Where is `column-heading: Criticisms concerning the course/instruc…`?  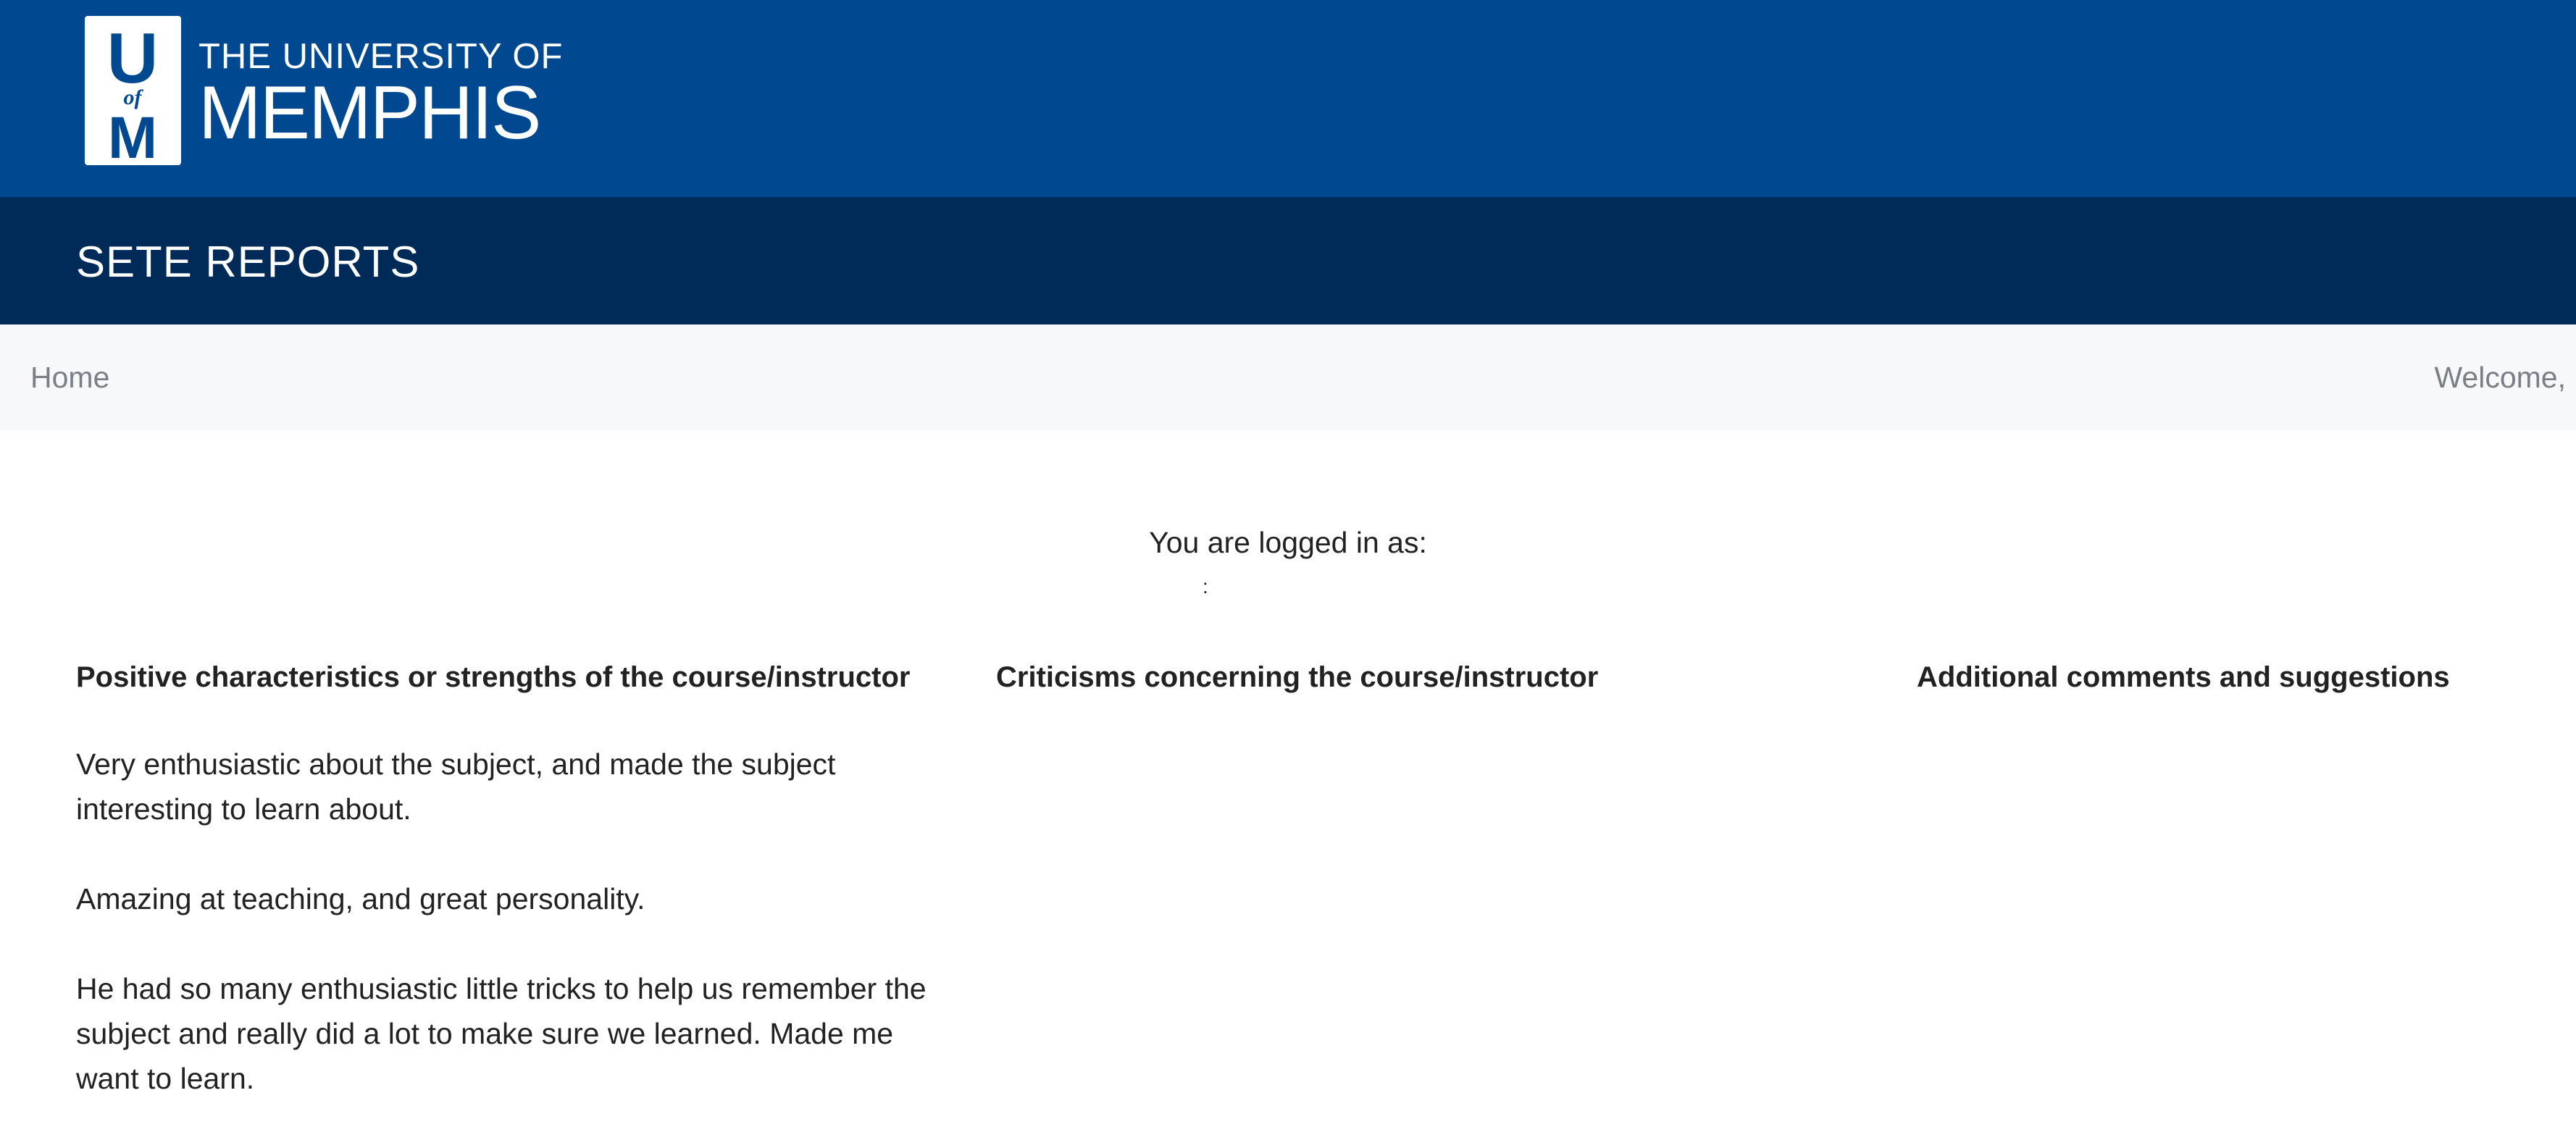
column-heading: Criticisms concerning the course/instruc… is located at coordinates (1297, 677).